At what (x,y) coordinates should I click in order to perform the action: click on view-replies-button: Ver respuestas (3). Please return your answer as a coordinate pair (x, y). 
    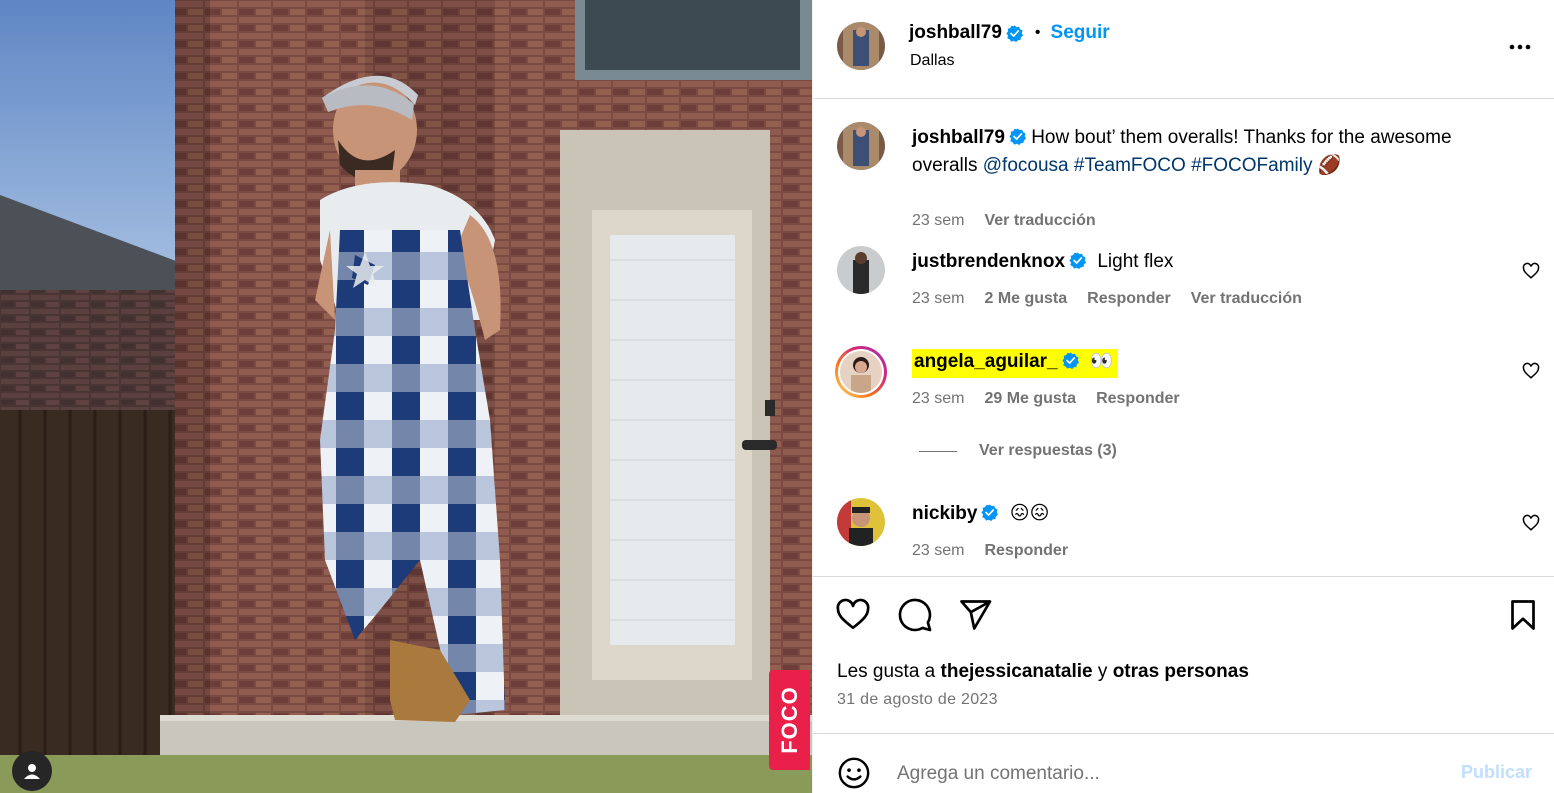
    Looking at the image, I should click on (1018, 451).